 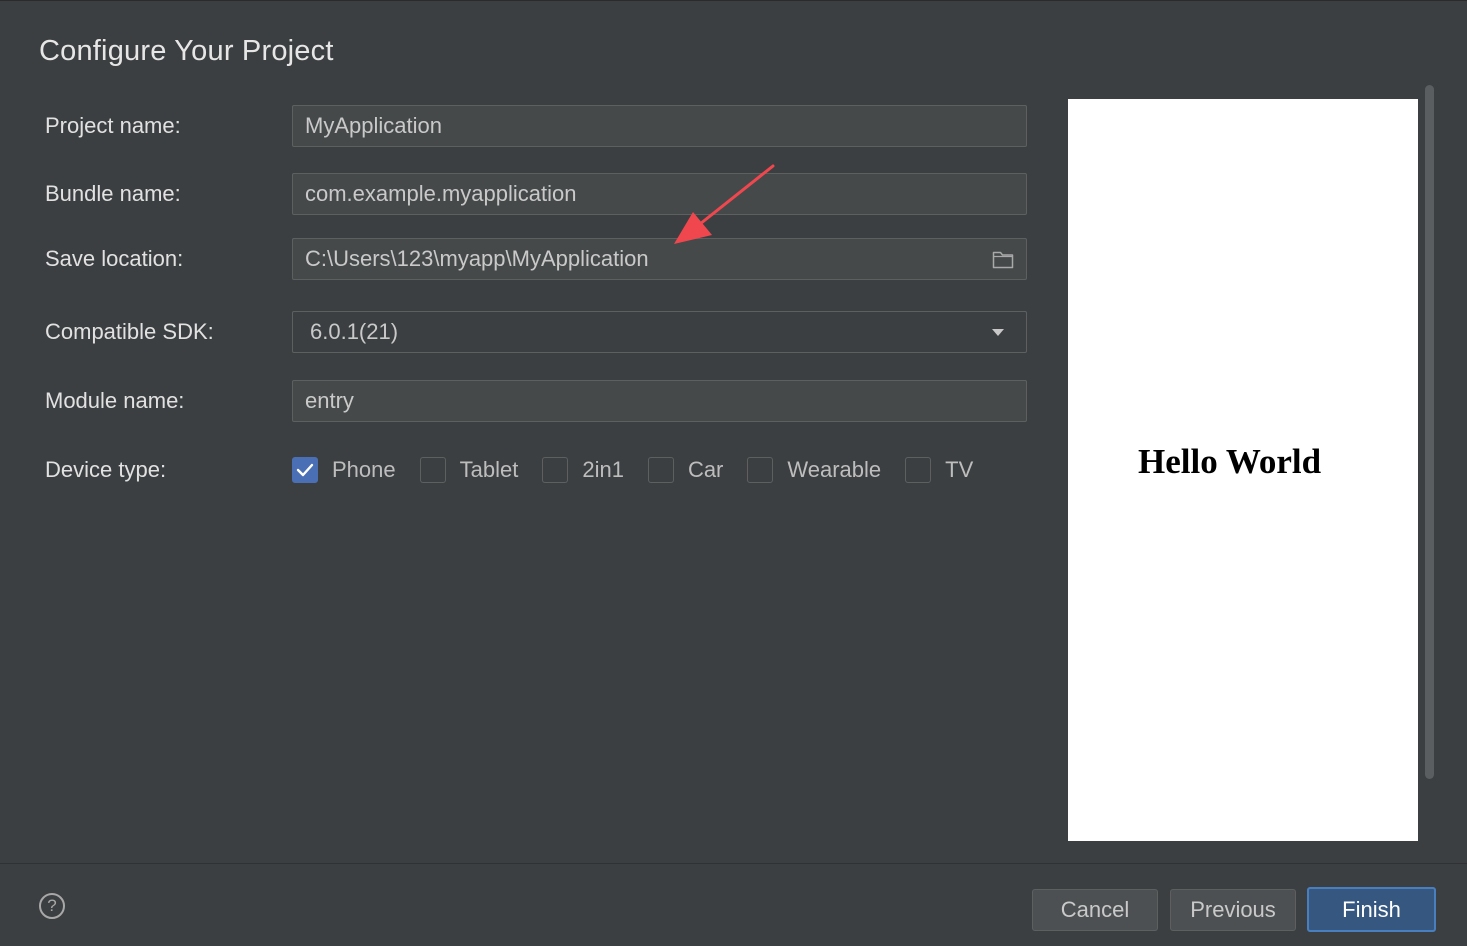 I want to click on wearable-label: Wearable, so click(x=834, y=469).